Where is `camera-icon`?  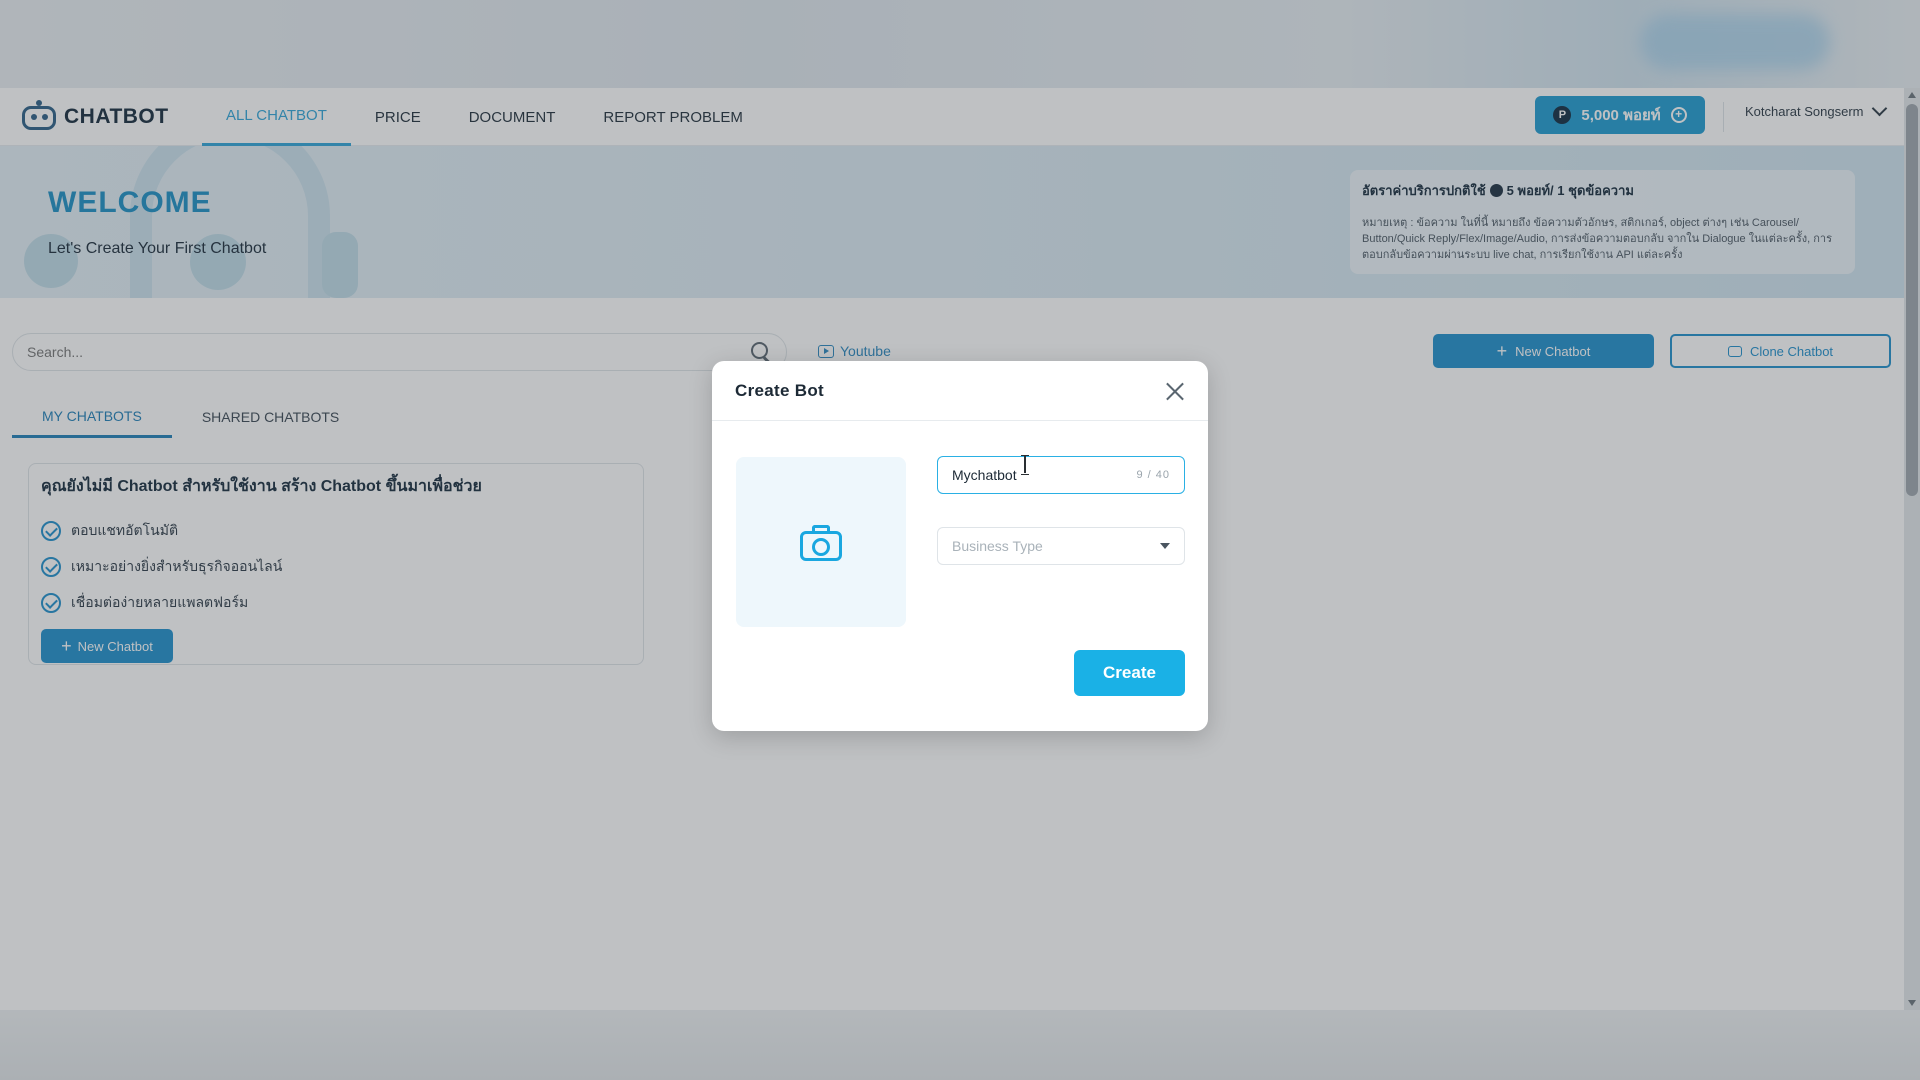
camera-icon is located at coordinates (821, 543).